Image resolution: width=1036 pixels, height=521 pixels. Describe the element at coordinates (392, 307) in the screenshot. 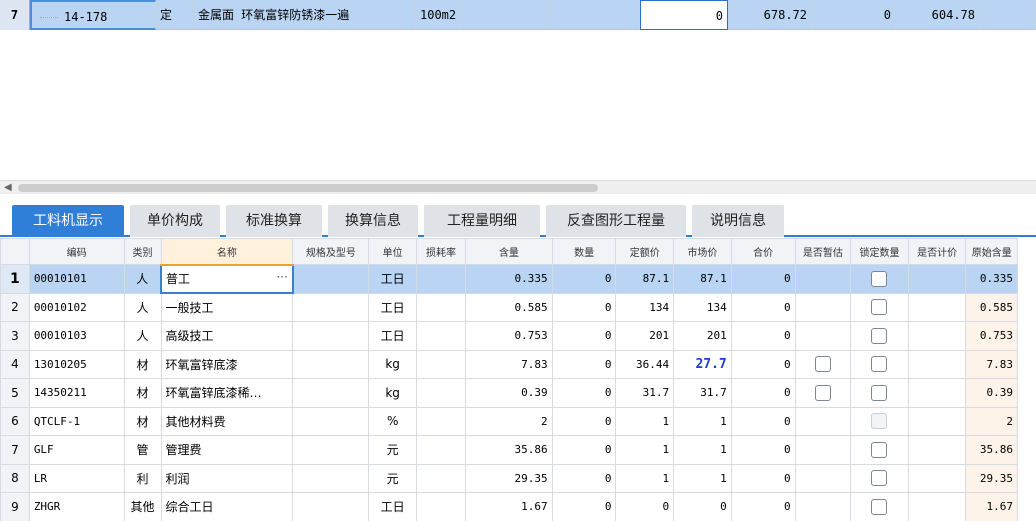

I see `unit-cell: 工日` at that location.